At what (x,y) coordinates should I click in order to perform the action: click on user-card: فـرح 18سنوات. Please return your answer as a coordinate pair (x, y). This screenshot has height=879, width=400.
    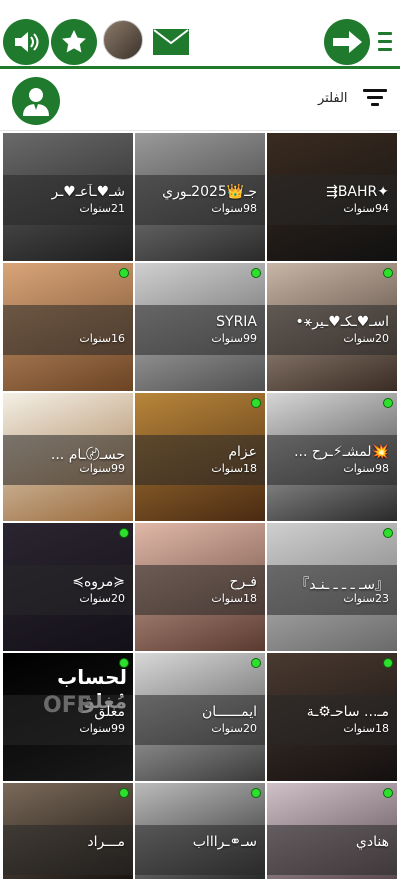
    Looking at the image, I should click on (200, 587).